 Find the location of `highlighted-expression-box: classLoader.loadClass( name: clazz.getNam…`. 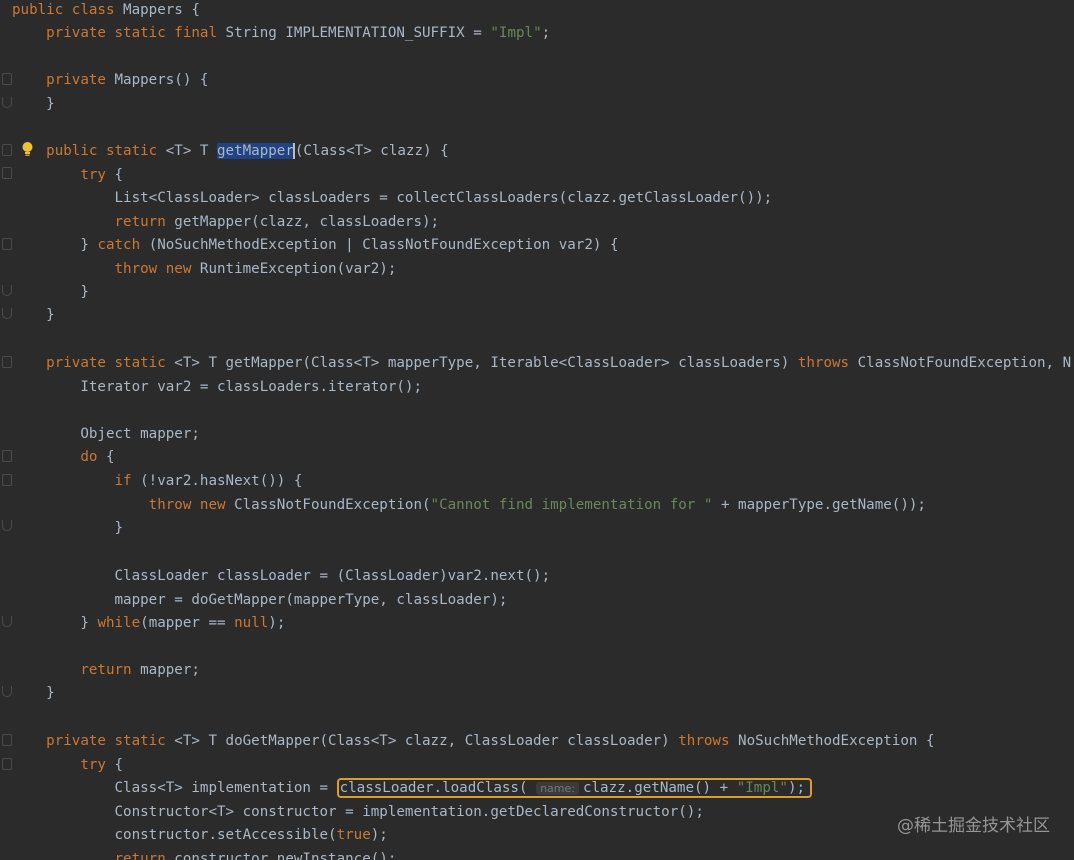

highlighted-expression-box: classLoader.loadClass( name: clazz.getNam… is located at coordinates (574, 788).